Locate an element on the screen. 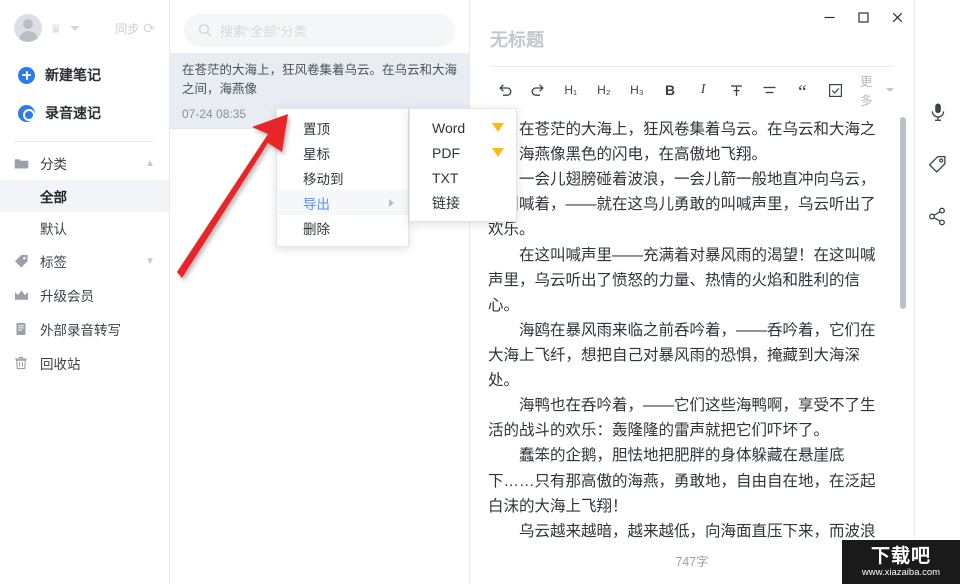 The image size is (960, 584). sidebar-group-category-label: 分类 is located at coordinates (53, 164).